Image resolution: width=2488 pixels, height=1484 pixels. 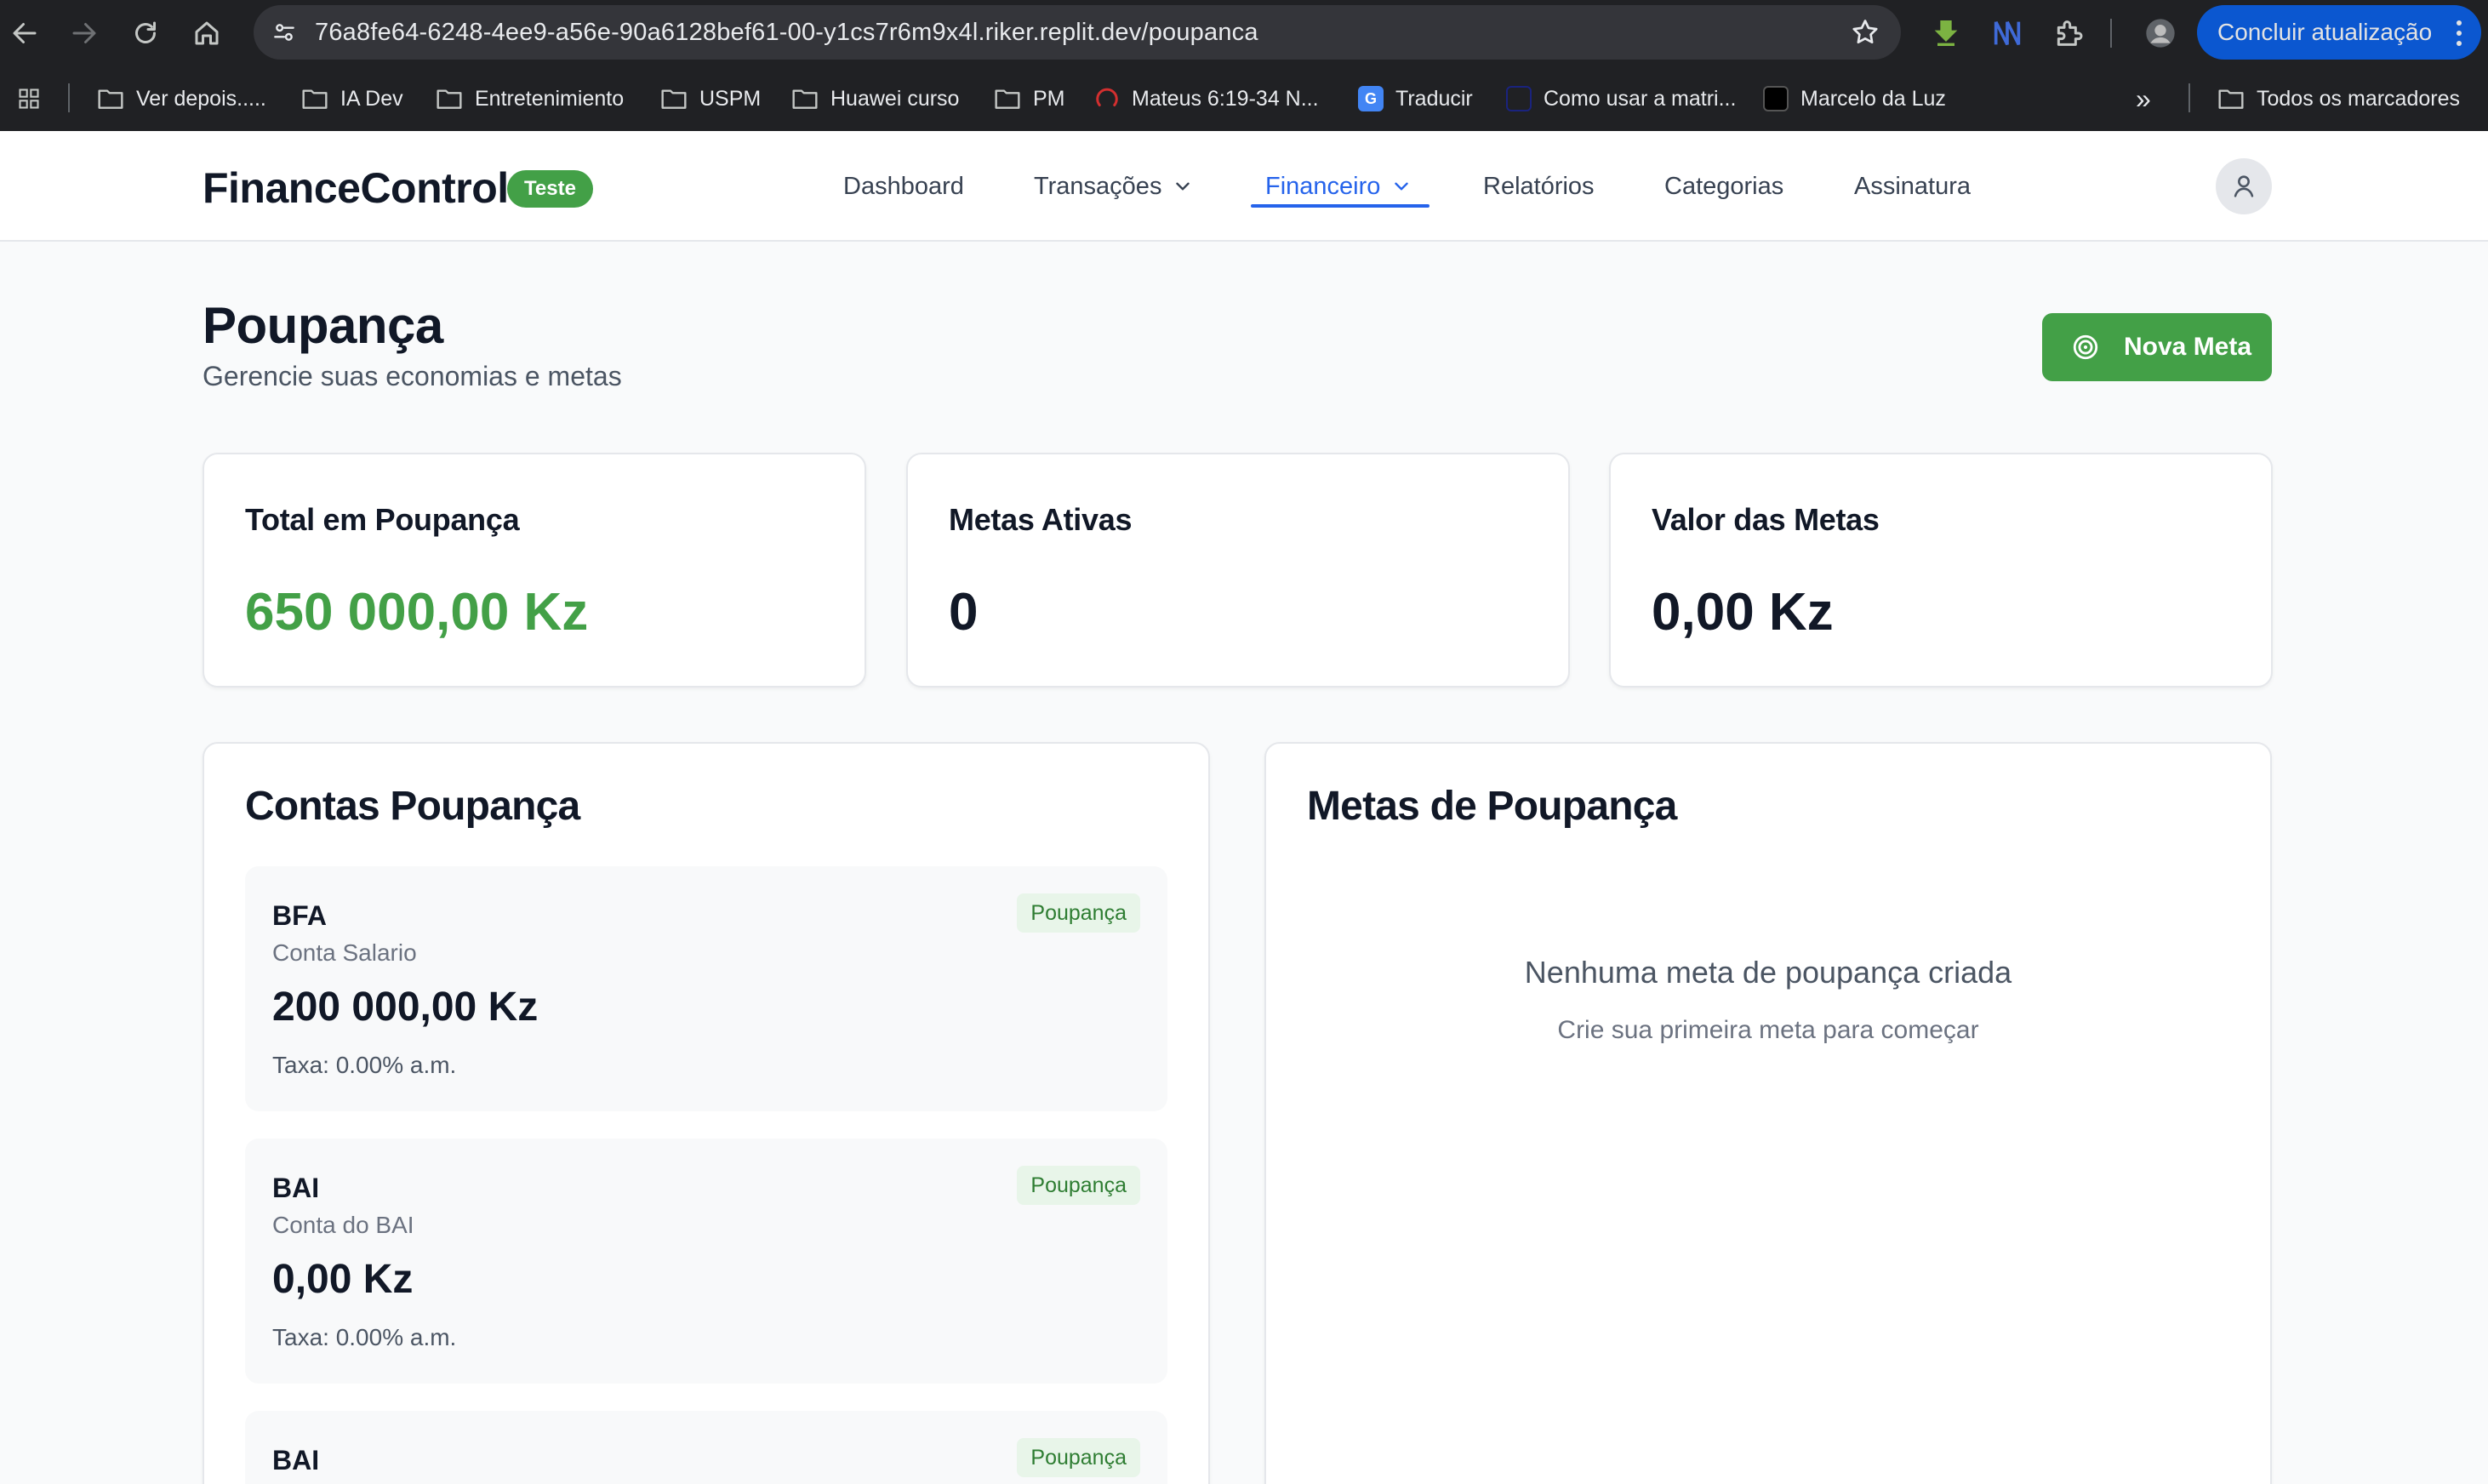 I want to click on site-info-icon, so click(x=284, y=32).